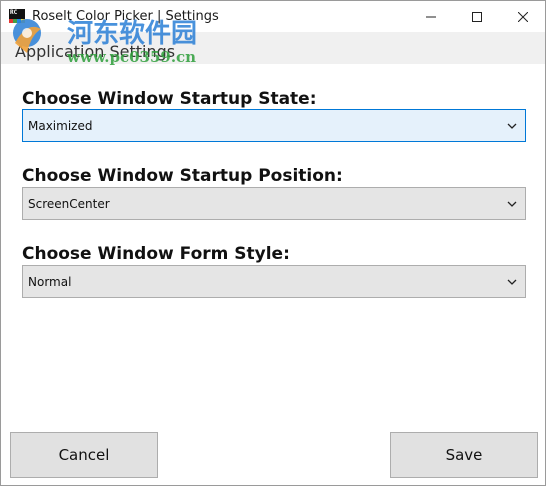  I want to click on startup-state-value: Maximized, so click(60, 126).